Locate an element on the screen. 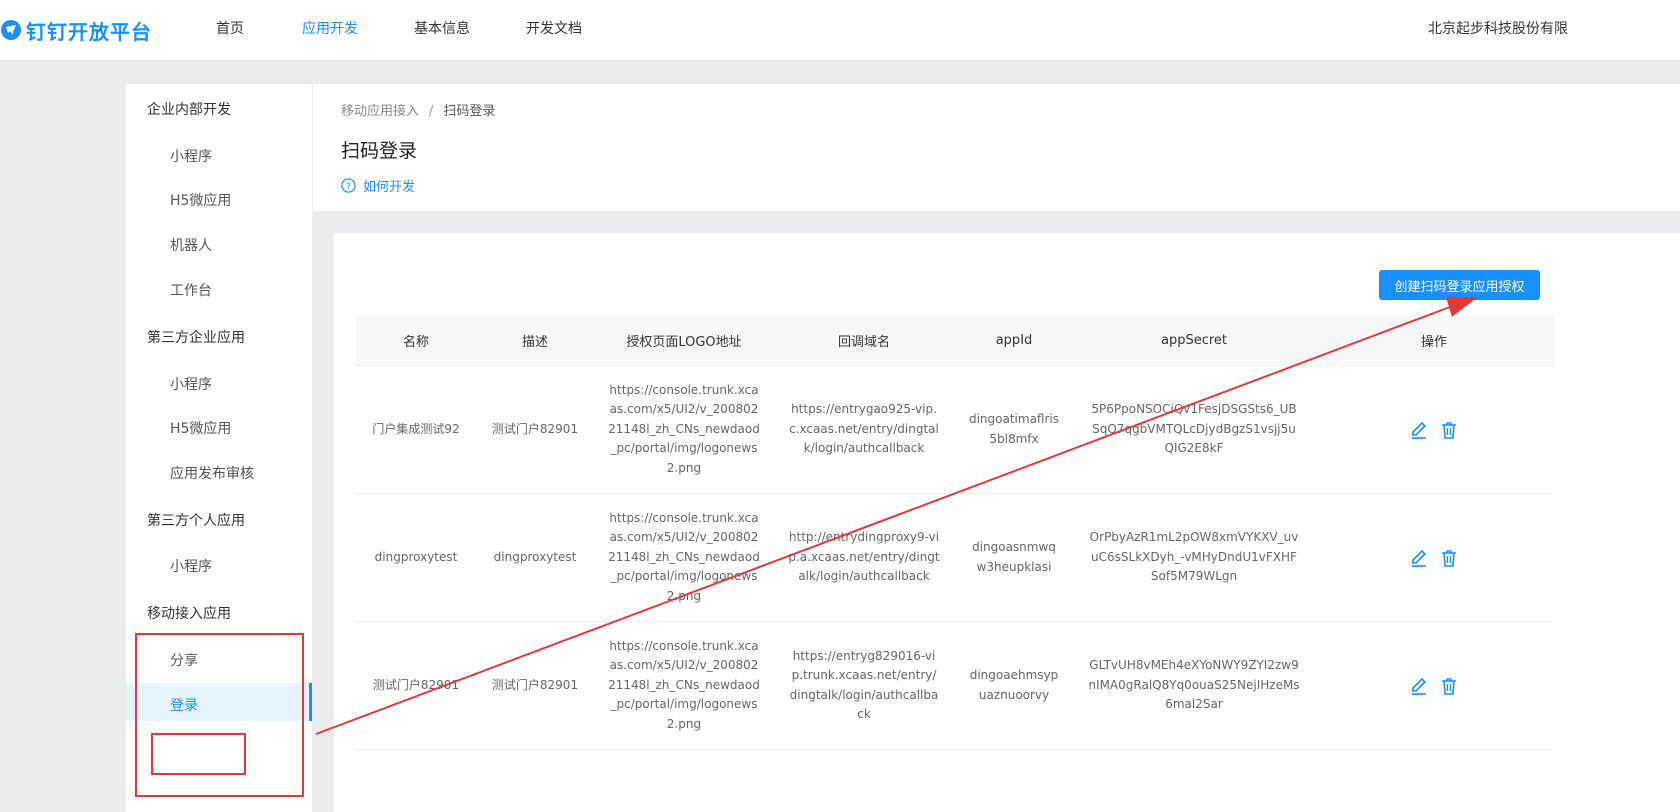 The height and width of the screenshot is (812, 1680). sidebar-group-third-party-enterprise: 第三方企业应用 is located at coordinates (196, 338).